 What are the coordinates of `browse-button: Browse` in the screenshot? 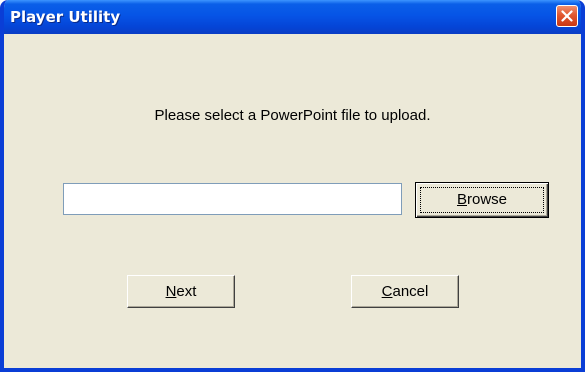 It's located at (482, 200).